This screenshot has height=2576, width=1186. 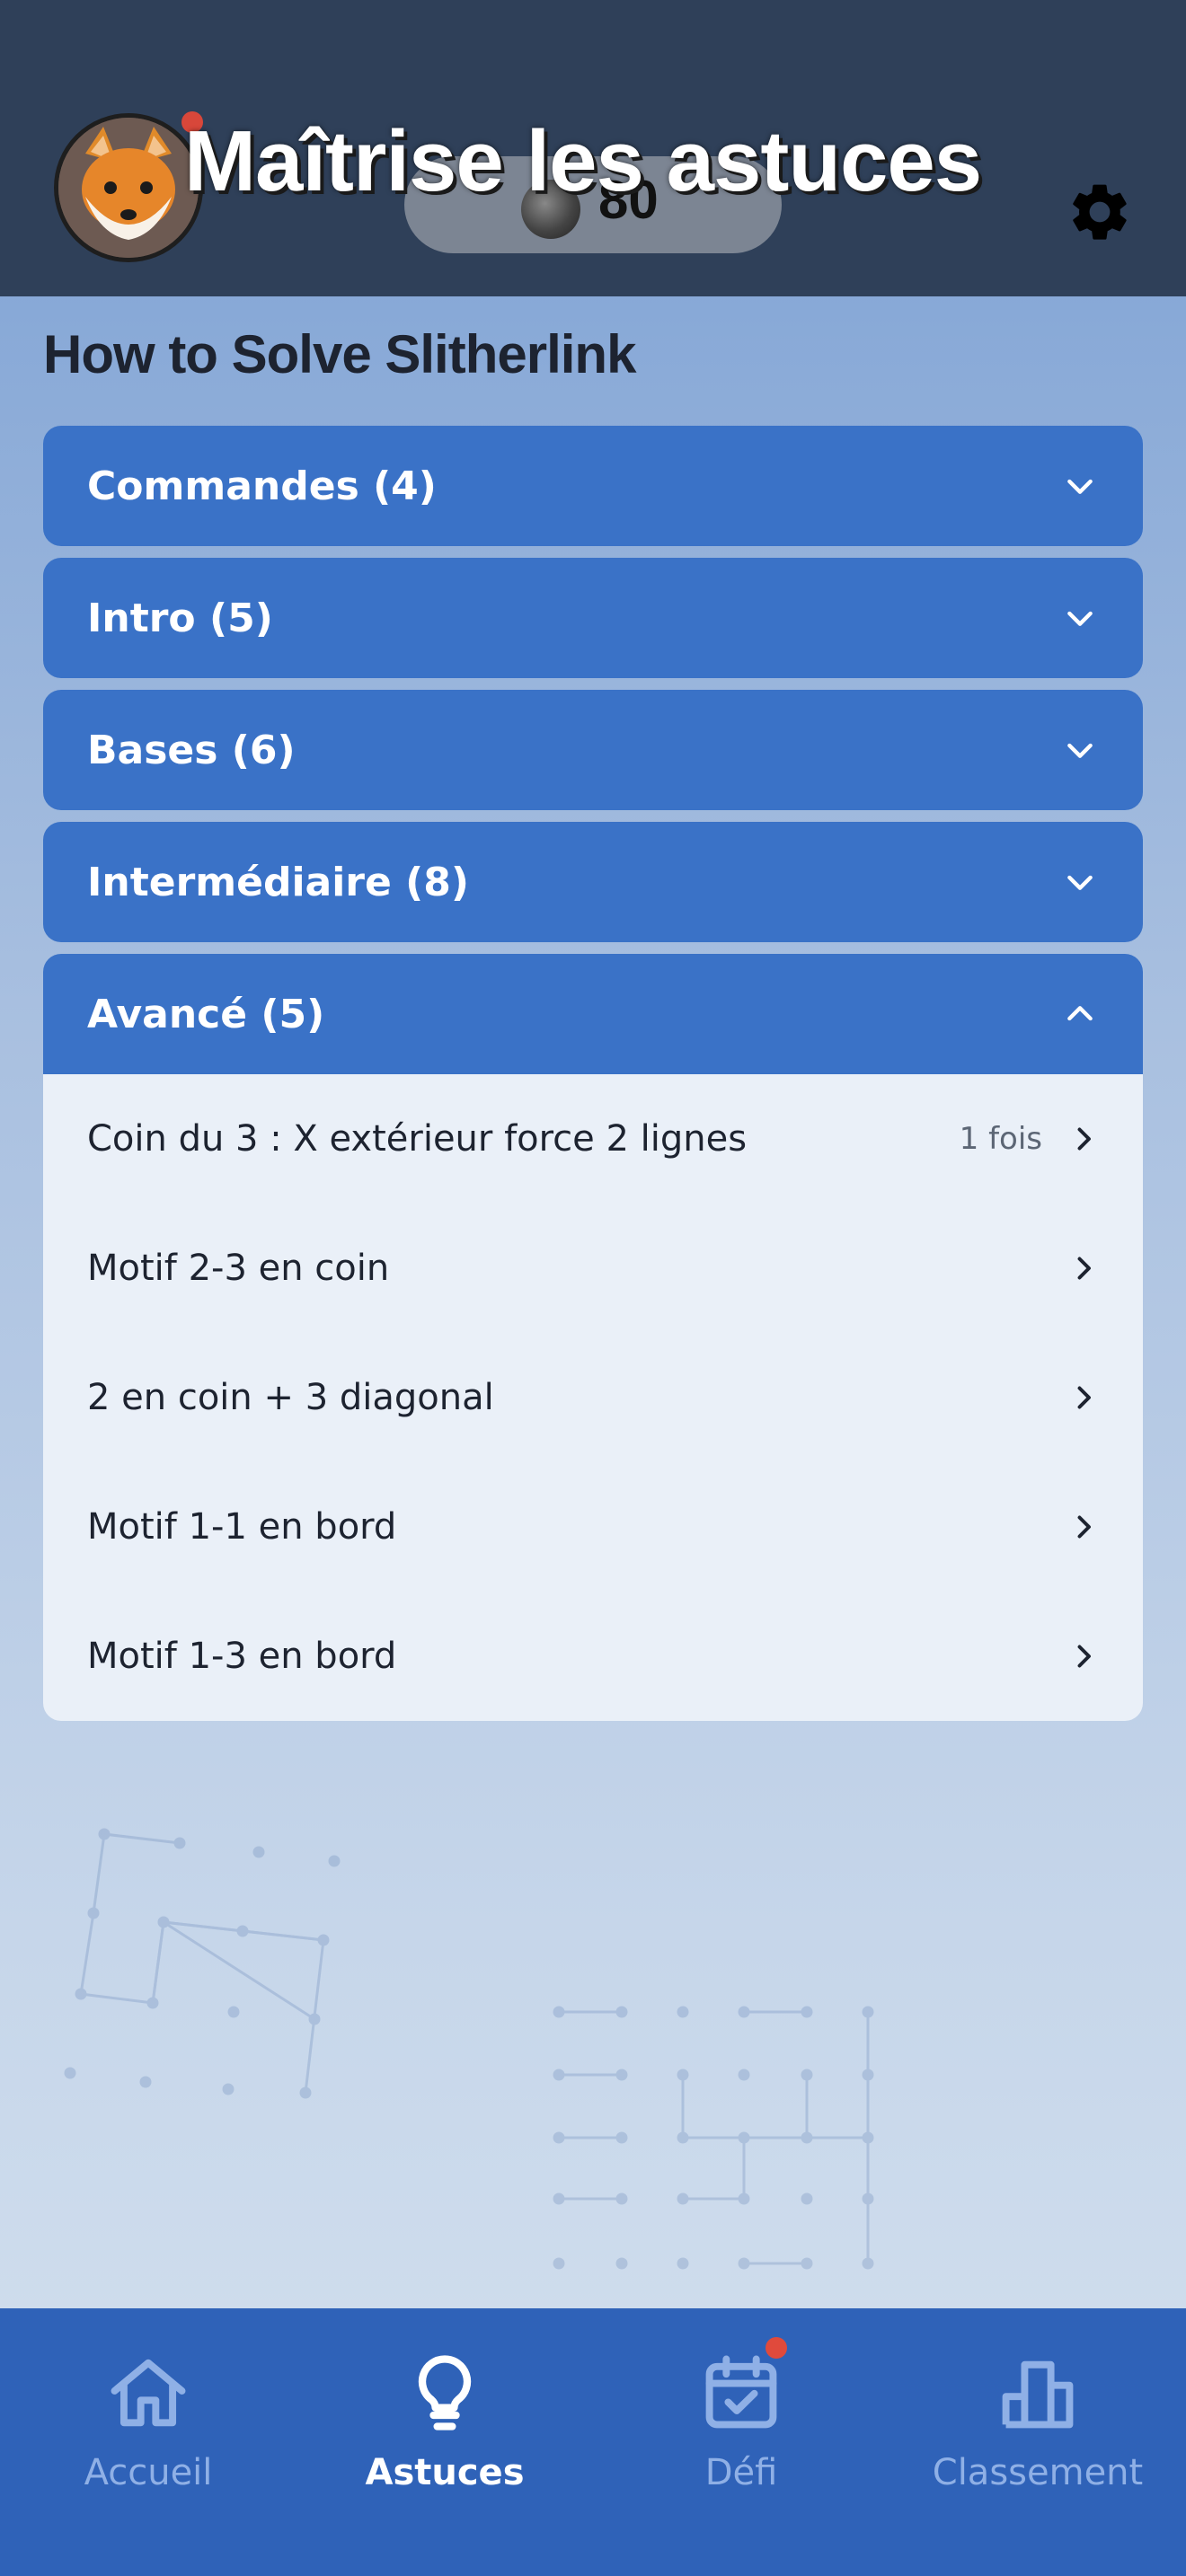 What do you see at coordinates (290, 1397) in the screenshot?
I see `tip-label: 2 en coin + 3 diagonal` at bounding box center [290, 1397].